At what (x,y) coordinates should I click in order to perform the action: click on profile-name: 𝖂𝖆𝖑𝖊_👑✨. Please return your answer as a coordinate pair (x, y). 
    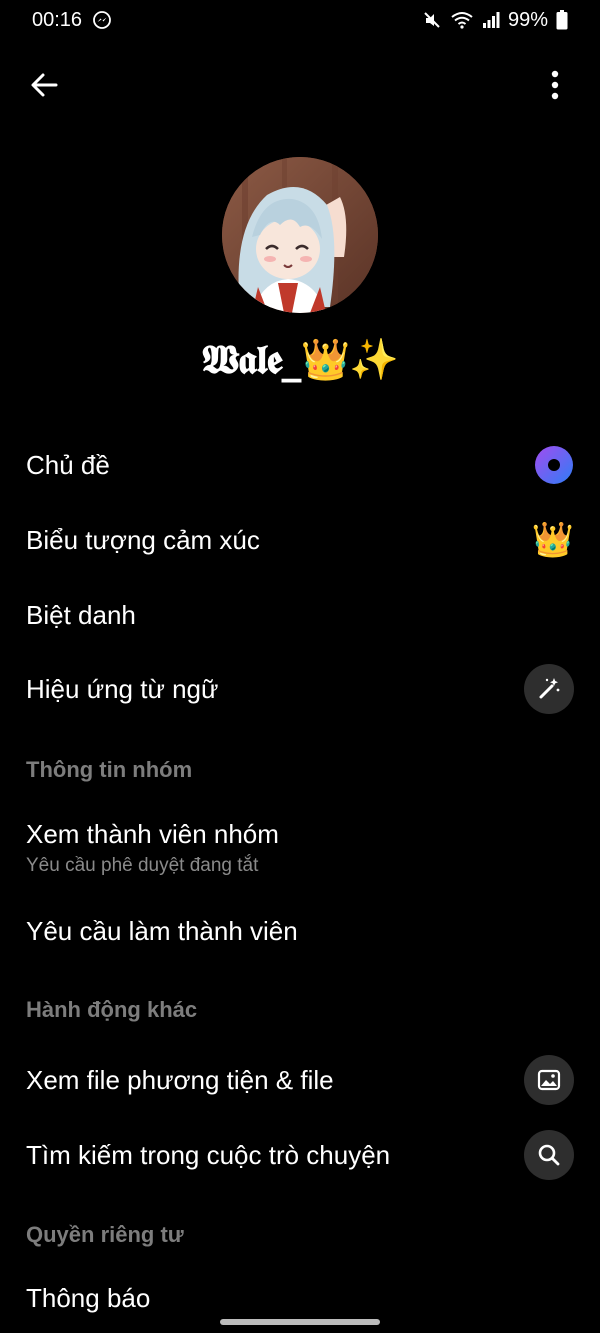
    Looking at the image, I should click on (300, 359).